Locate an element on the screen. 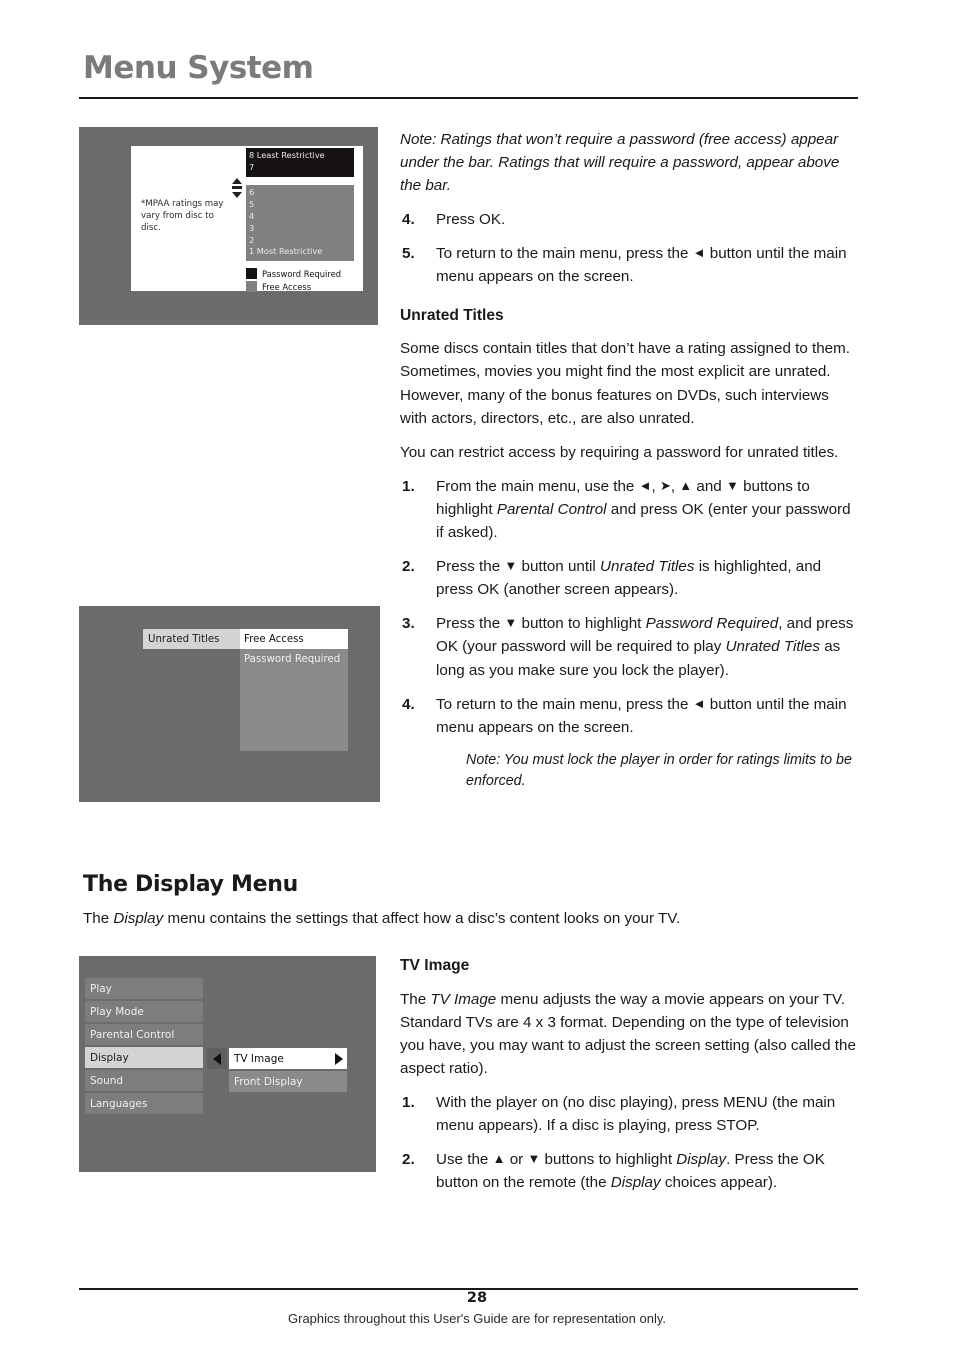  step-text-emphasis: Display is located at coordinates (701, 1160).